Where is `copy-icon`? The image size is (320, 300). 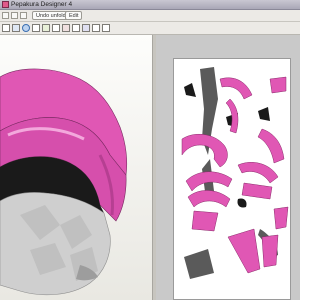 copy-icon is located at coordinates (6, 28).